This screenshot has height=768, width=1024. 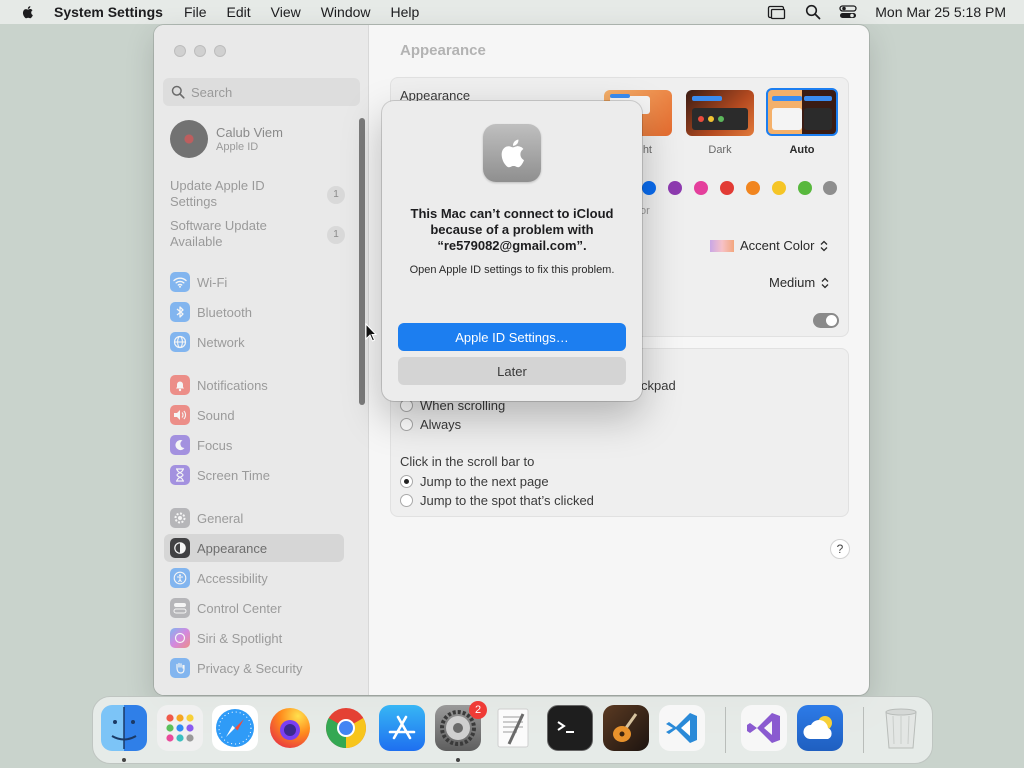 I want to click on zoom-window-button, so click(x=220, y=51).